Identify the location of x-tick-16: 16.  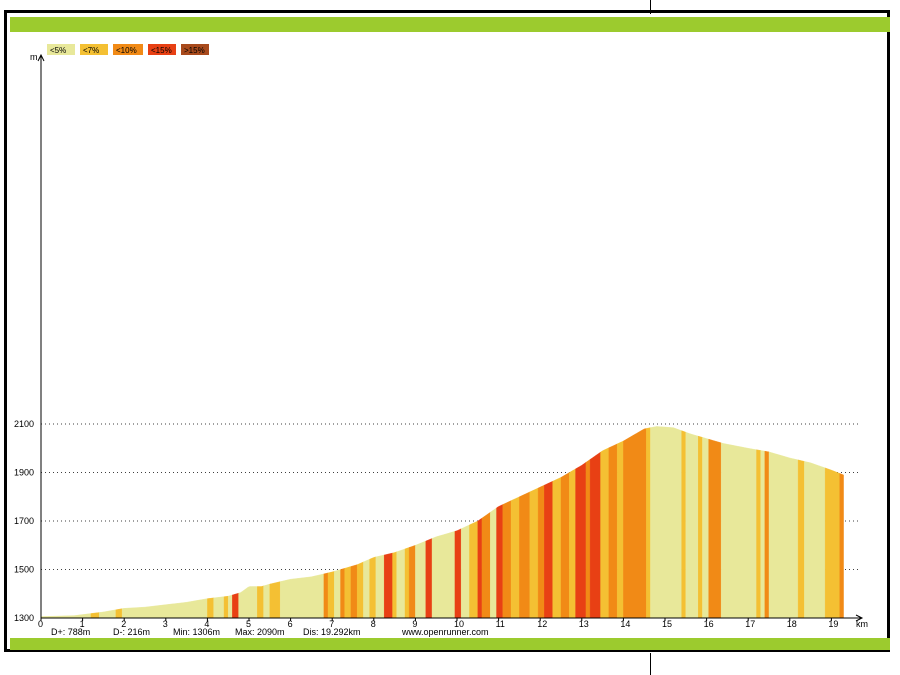
(709, 624).